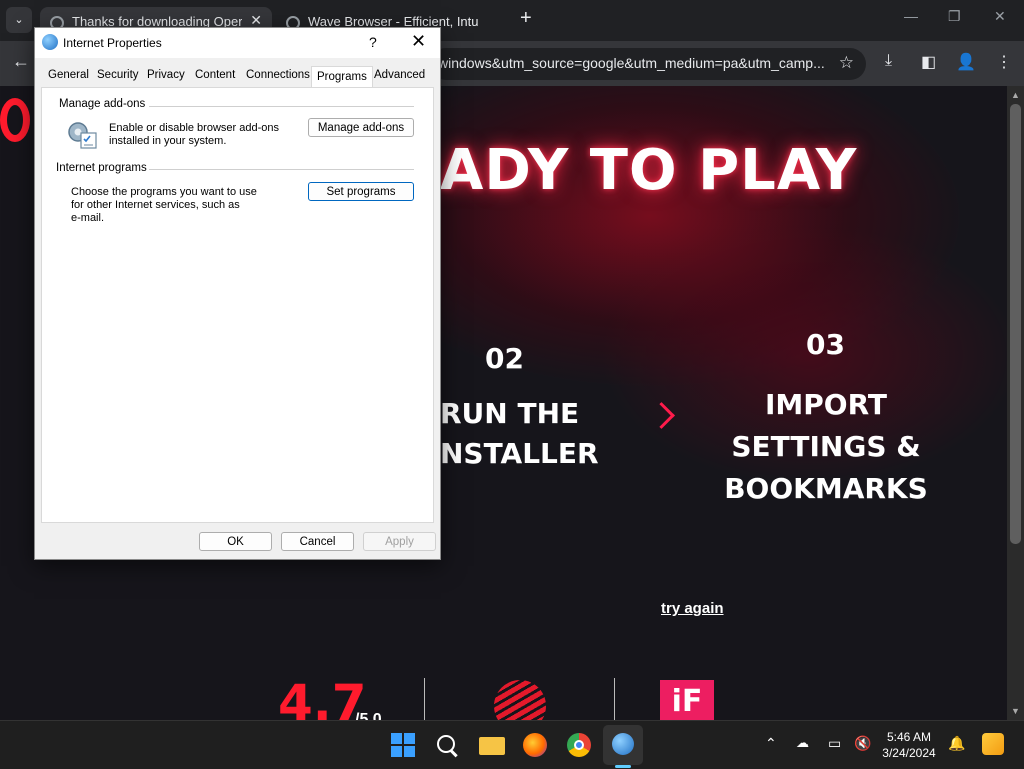 The height and width of the screenshot is (769, 1024). I want to click on rating-value: 4.7, so click(322, 697).